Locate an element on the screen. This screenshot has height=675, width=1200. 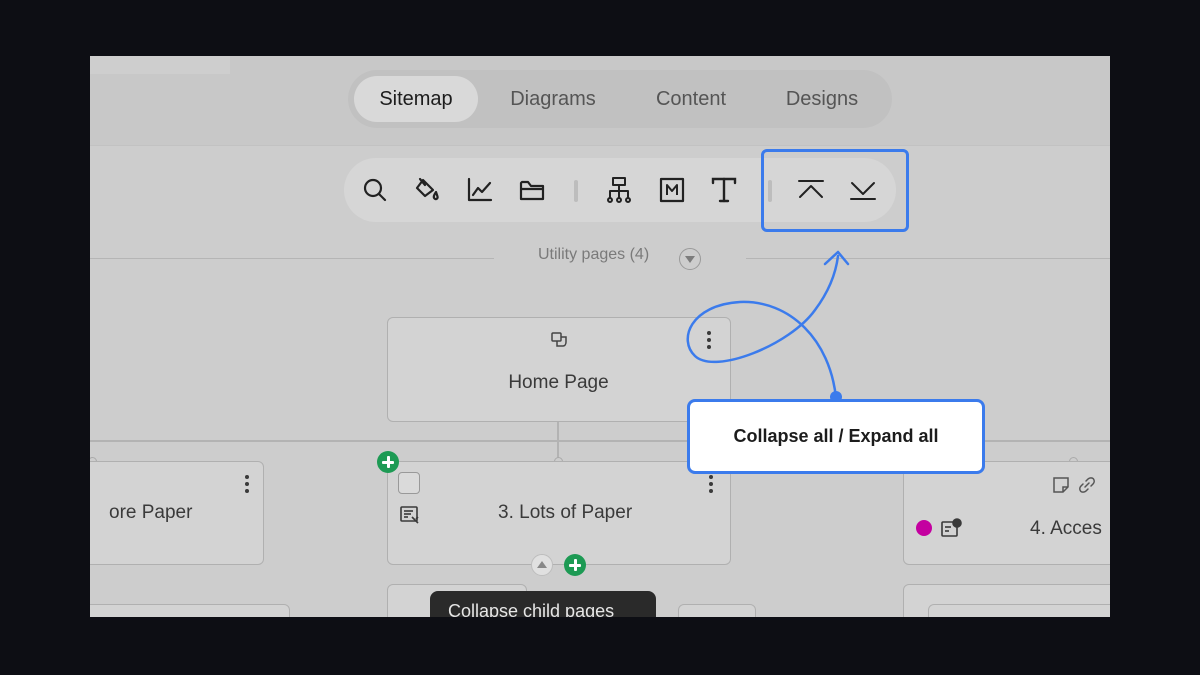
content-brief-icon is located at coordinates (409, 515).